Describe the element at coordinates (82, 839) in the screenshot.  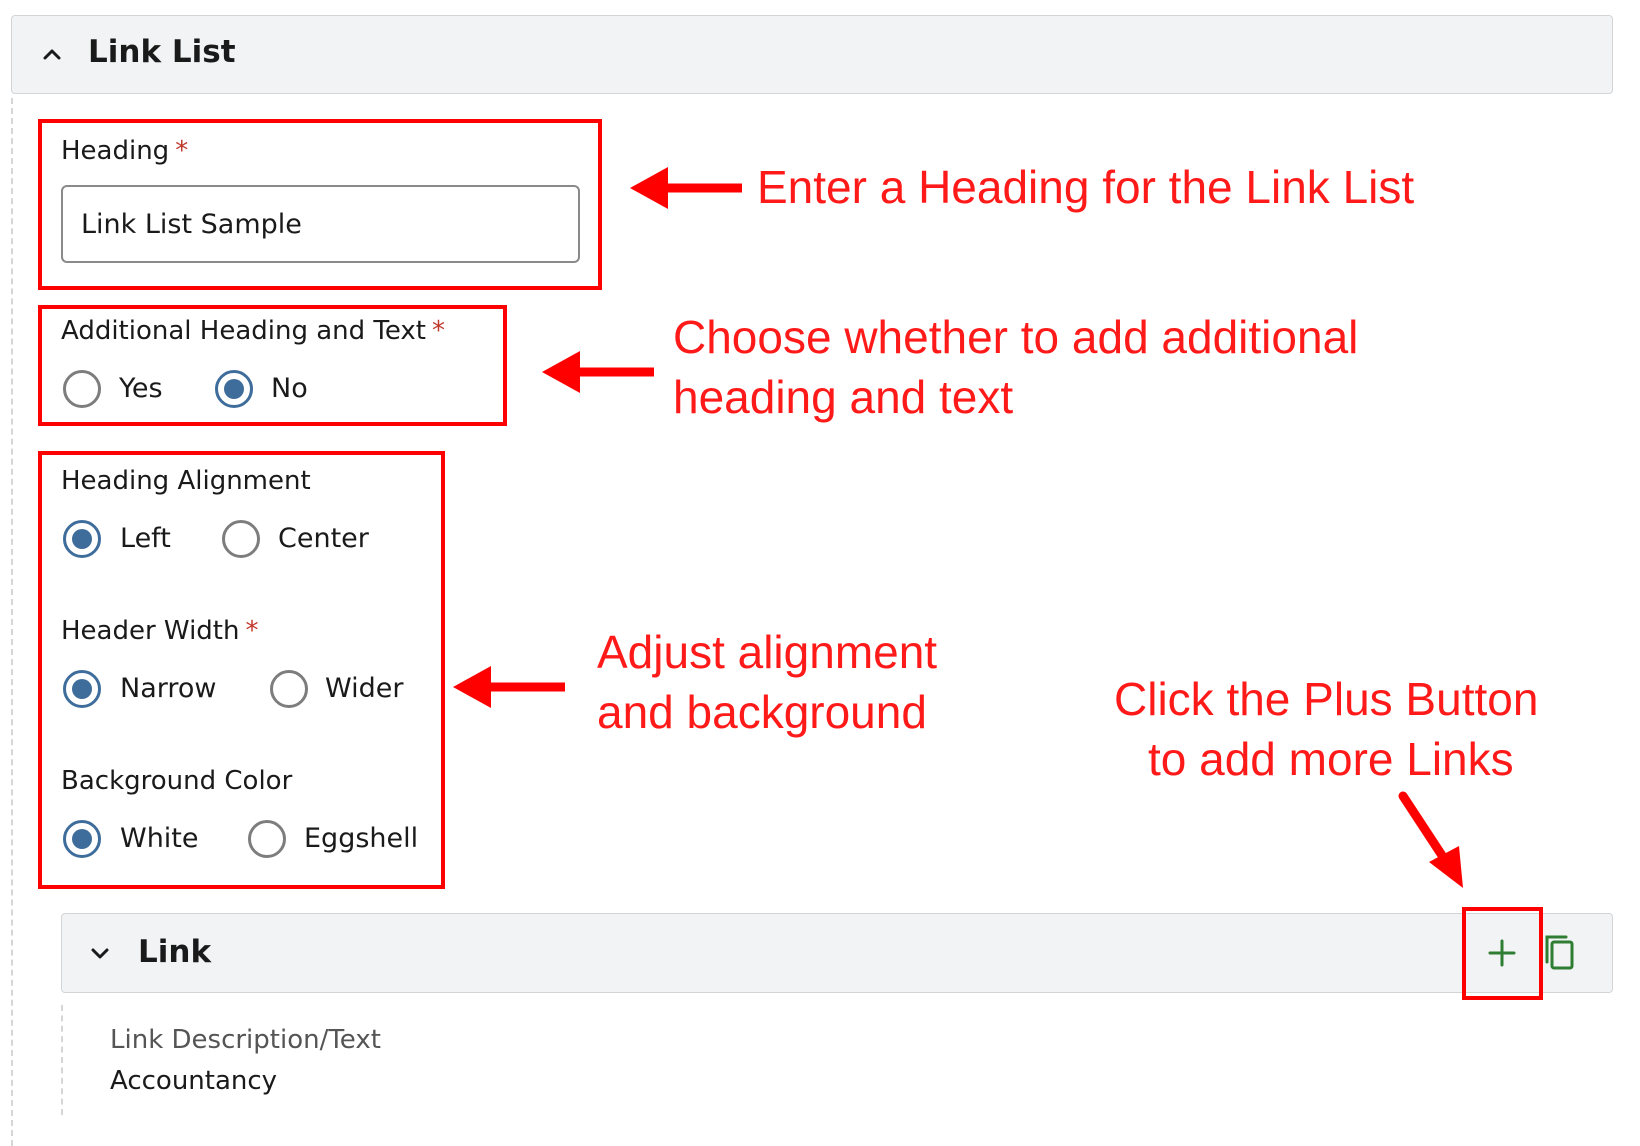
I see `radio-white` at that location.